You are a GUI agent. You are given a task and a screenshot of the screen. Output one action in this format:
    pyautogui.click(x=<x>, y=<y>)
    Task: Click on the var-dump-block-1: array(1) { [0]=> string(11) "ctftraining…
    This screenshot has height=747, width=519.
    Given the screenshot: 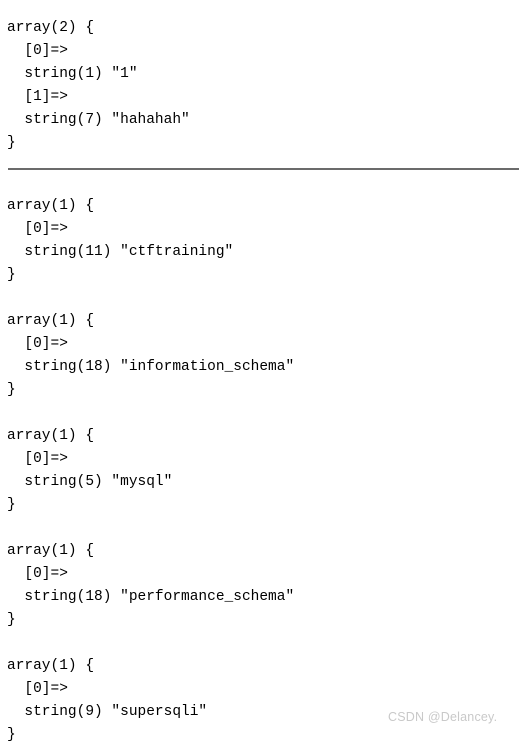 What is the action you would take?
    pyautogui.click(x=120, y=241)
    